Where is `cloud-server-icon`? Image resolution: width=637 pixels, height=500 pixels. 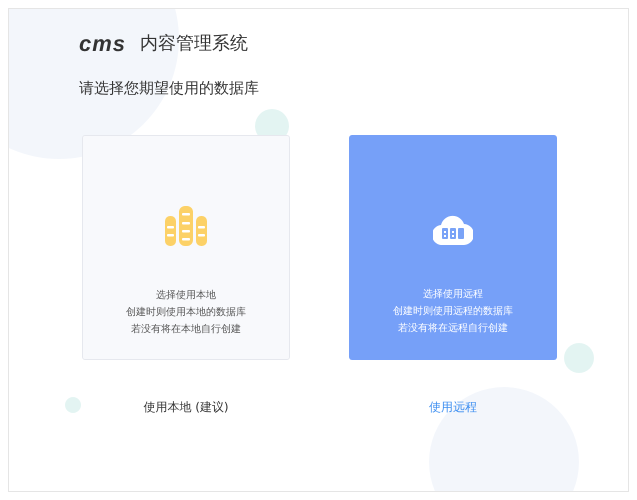
cloud-server-icon is located at coordinates (453, 229).